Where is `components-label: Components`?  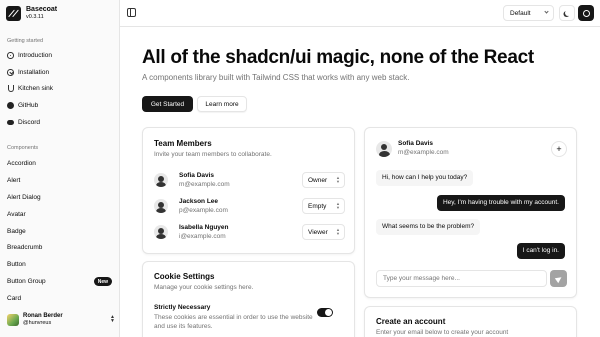
components-label: Components is located at coordinates (23, 148).